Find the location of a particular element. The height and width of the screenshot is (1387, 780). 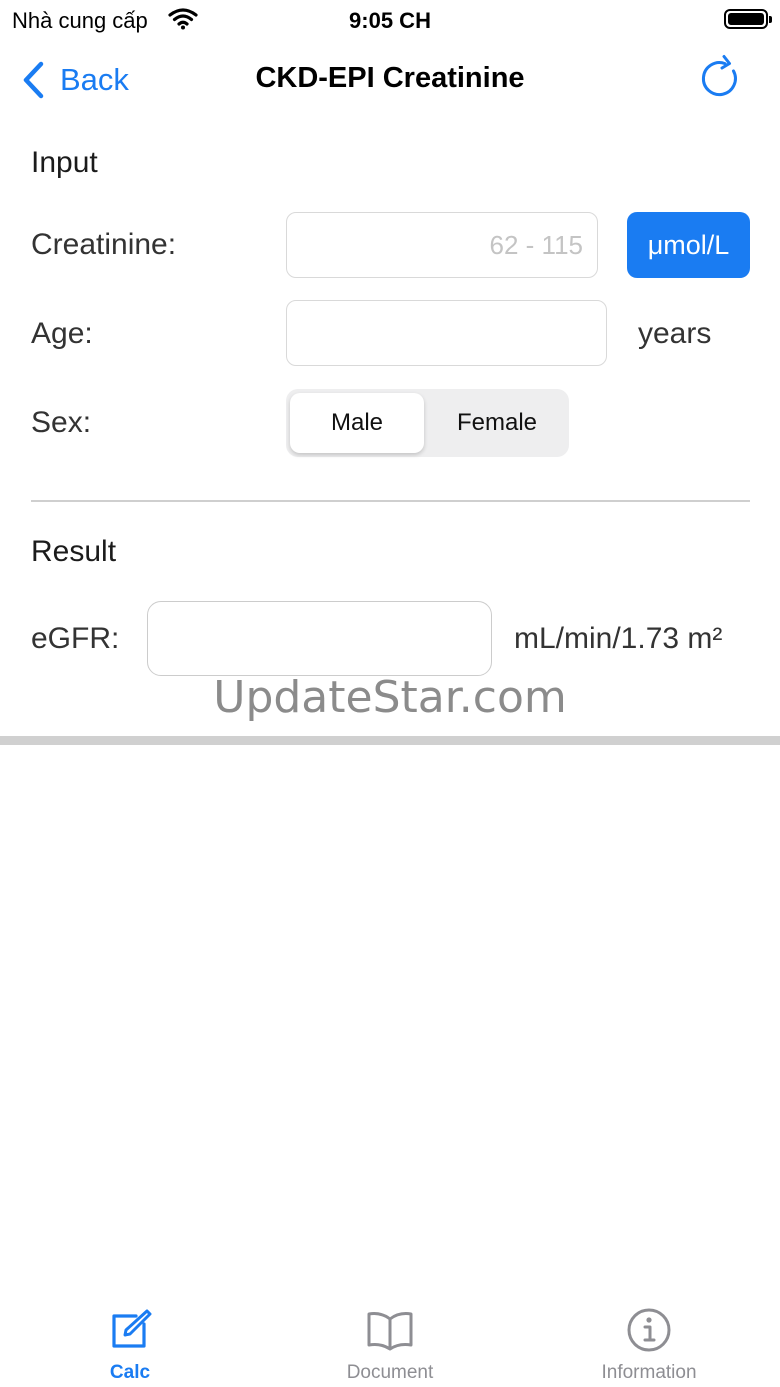

egfr-label: eGFR: is located at coordinates (75, 638).